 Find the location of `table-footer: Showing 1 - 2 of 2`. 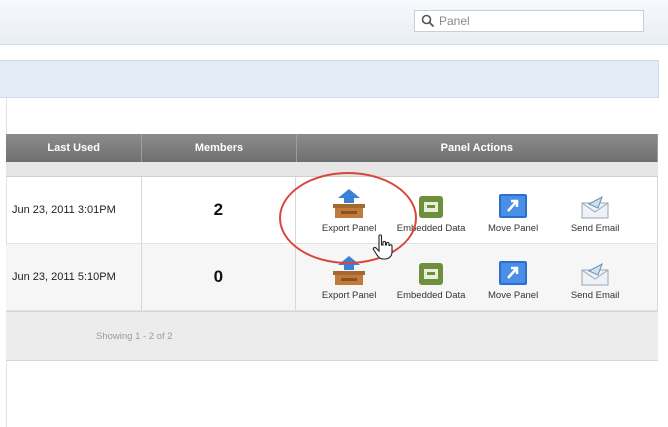

table-footer: Showing 1 - 2 of 2 is located at coordinates (332, 336).